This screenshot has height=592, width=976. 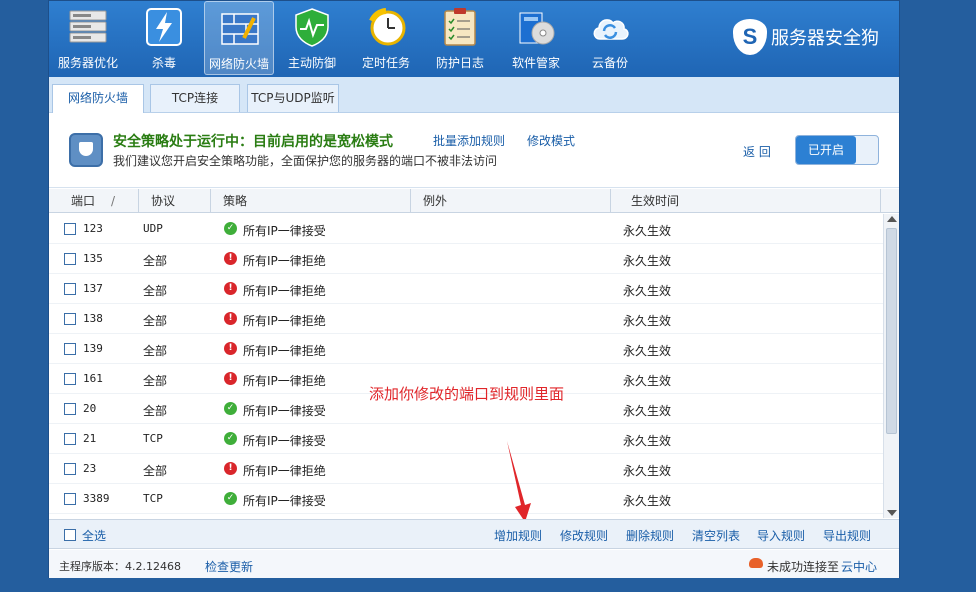 What do you see at coordinates (229, 566) in the screenshot?
I see `check-update-link: 检查更新` at bounding box center [229, 566].